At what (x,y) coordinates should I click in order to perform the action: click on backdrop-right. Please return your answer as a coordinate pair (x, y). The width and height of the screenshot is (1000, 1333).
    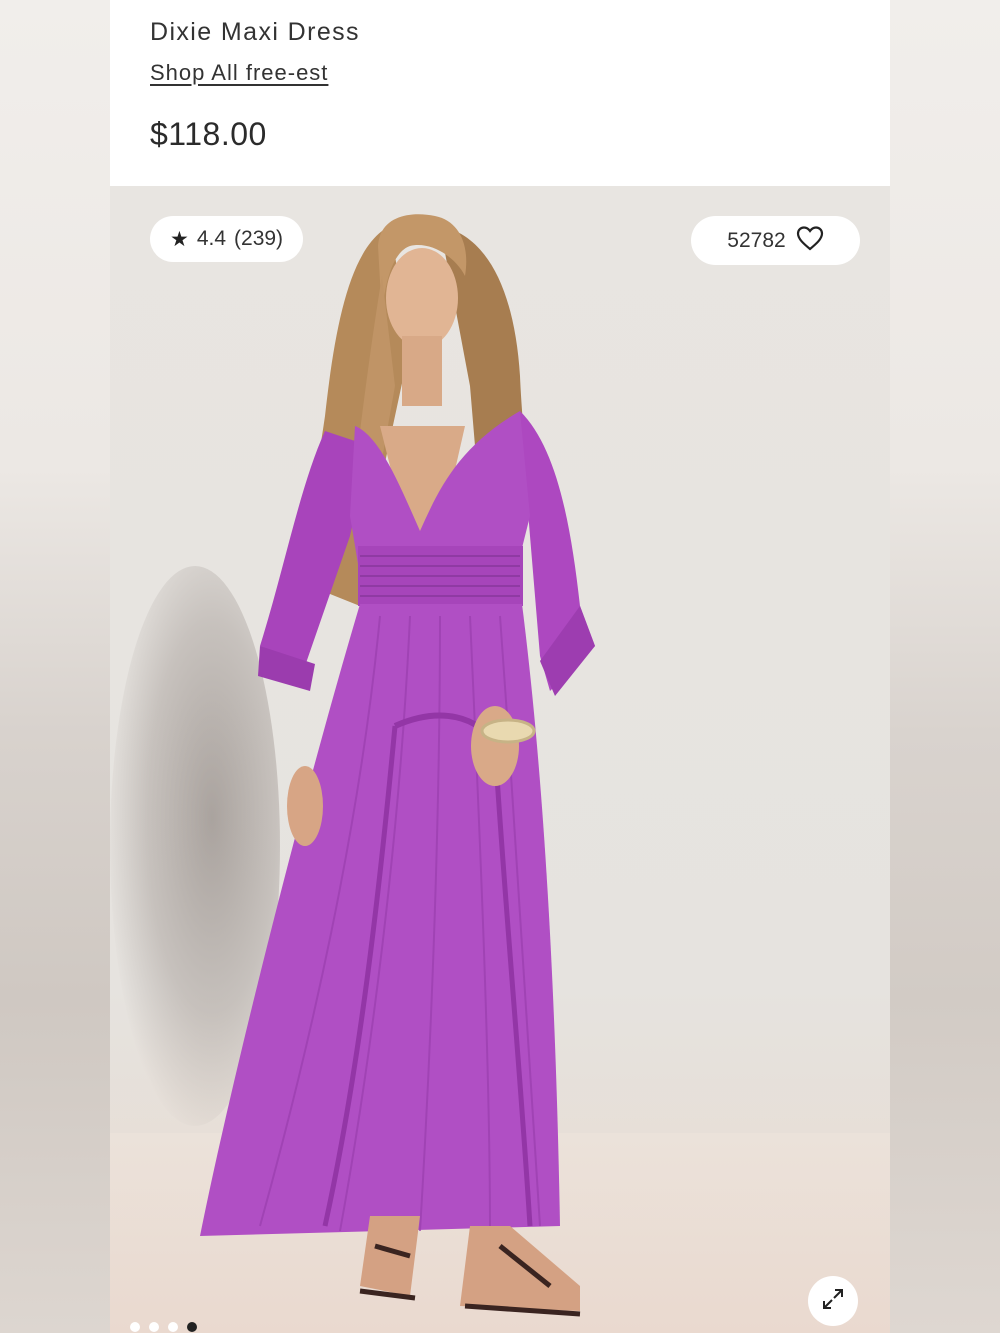
    Looking at the image, I should click on (945, 666).